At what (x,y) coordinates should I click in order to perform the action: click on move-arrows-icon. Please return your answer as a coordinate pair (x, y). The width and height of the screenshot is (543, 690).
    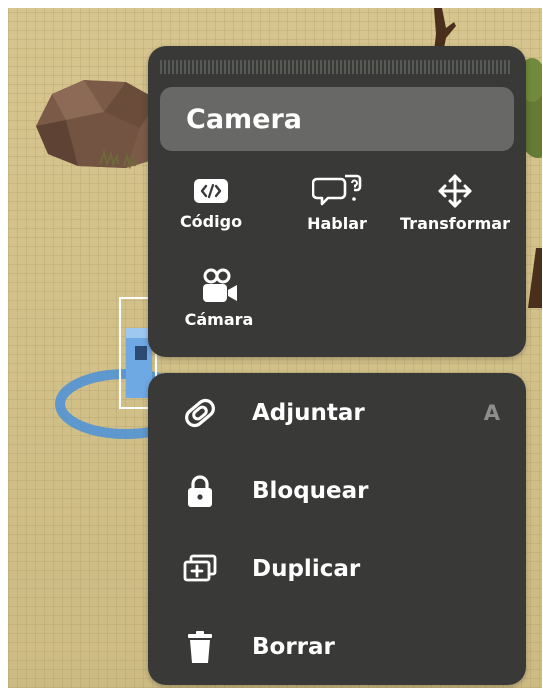
    Looking at the image, I should click on (455, 191).